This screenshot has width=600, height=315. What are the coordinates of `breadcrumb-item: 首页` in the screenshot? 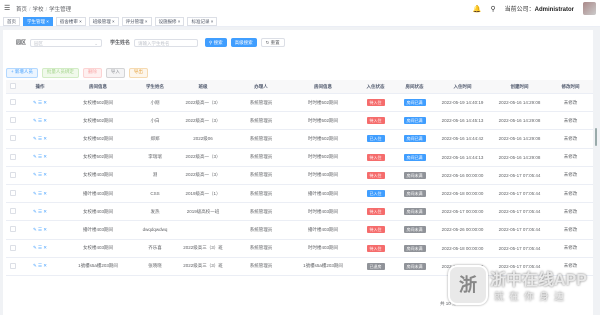 It's located at (21, 10).